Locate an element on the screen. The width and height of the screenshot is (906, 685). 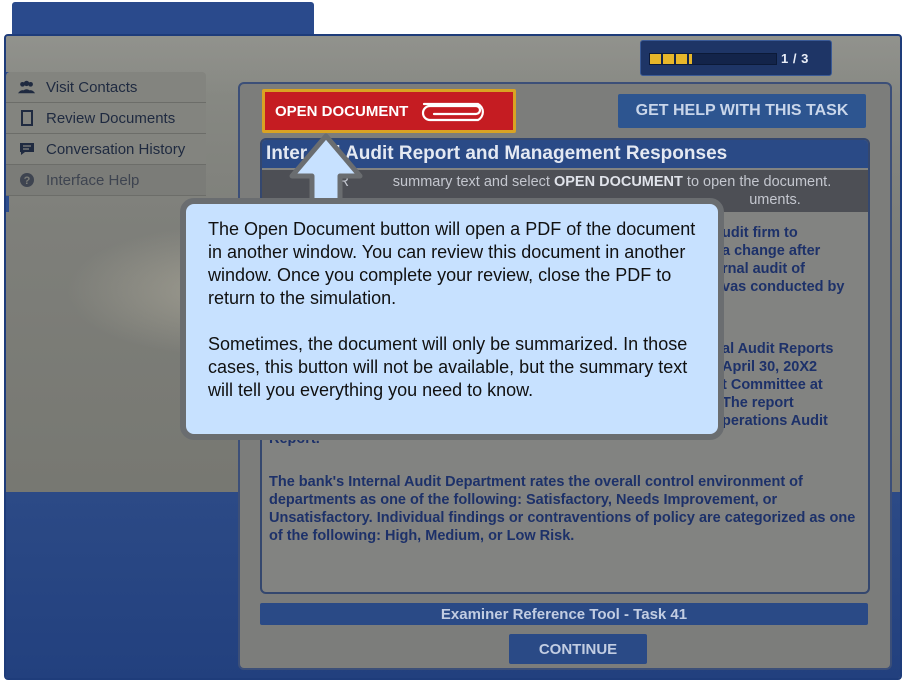
frag-line: a change after is located at coordinates (771, 251).